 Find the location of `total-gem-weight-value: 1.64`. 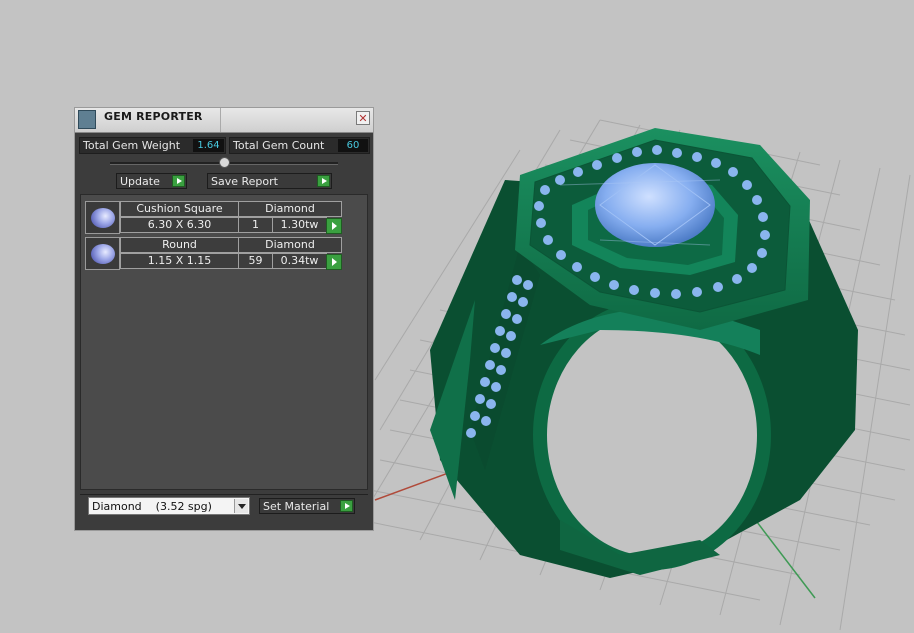

total-gem-weight-value: 1.64 is located at coordinates (208, 145).